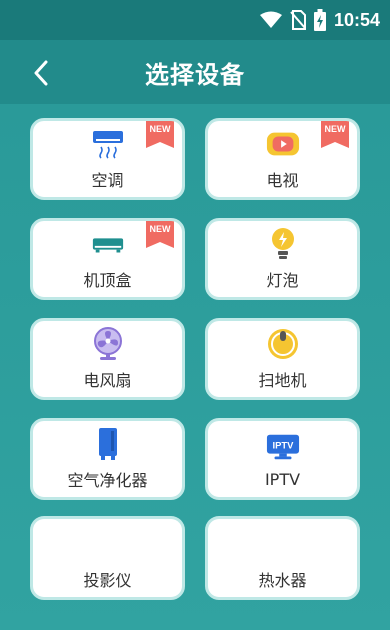 The image size is (390, 630). I want to click on device-card-light-bulb: 灯泡, so click(282, 259).